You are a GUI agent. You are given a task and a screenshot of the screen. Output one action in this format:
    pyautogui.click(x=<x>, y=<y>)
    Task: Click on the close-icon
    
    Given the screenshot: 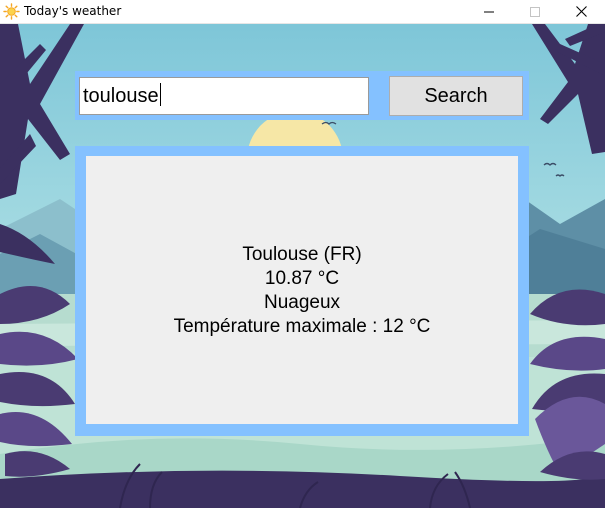 What is the action you would take?
    pyautogui.click(x=581, y=11)
    